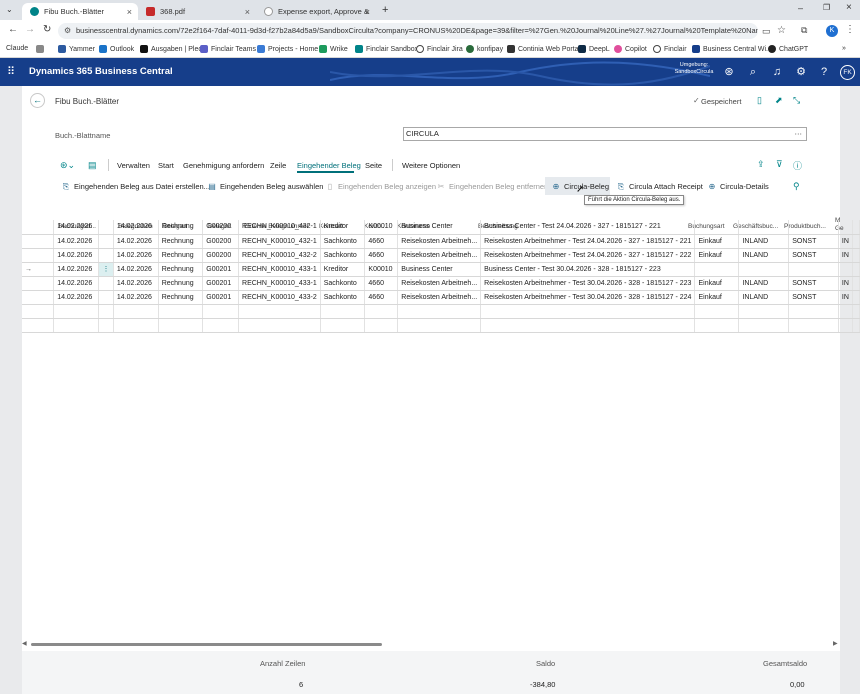 This screenshot has width=860, height=694. Describe the element at coordinates (753, 72) in the screenshot. I see `search-icon: ⌕` at that location.